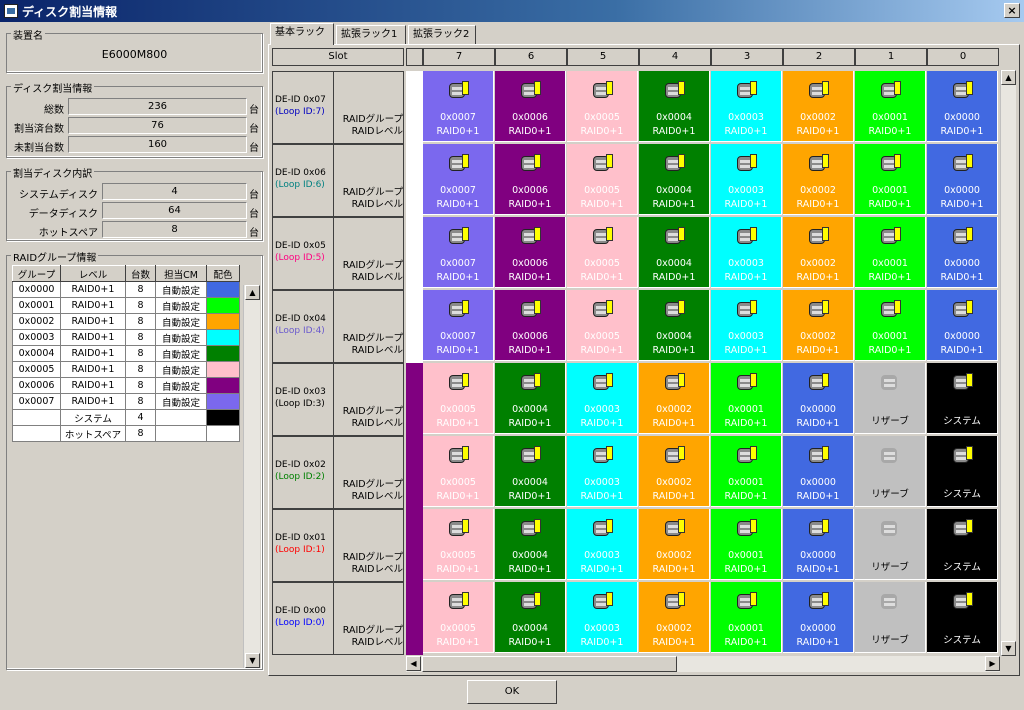 The height and width of the screenshot is (710, 1024). Describe the element at coordinates (251, 476) in the screenshot. I see `raid-table-scrollbar: ▲ ▼` at that location.